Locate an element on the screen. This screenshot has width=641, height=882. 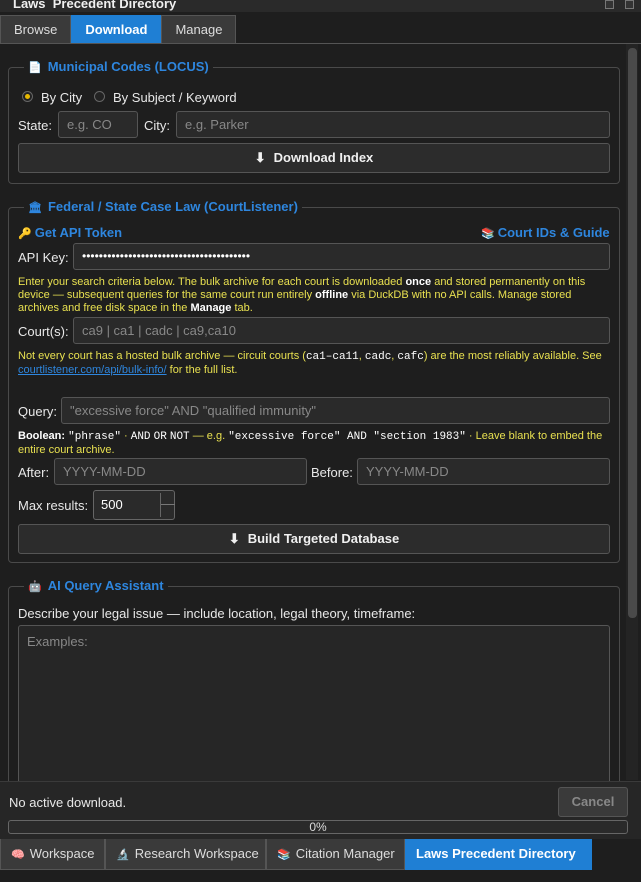
key-icon: 🔑 is located at coordinates (25, 234).